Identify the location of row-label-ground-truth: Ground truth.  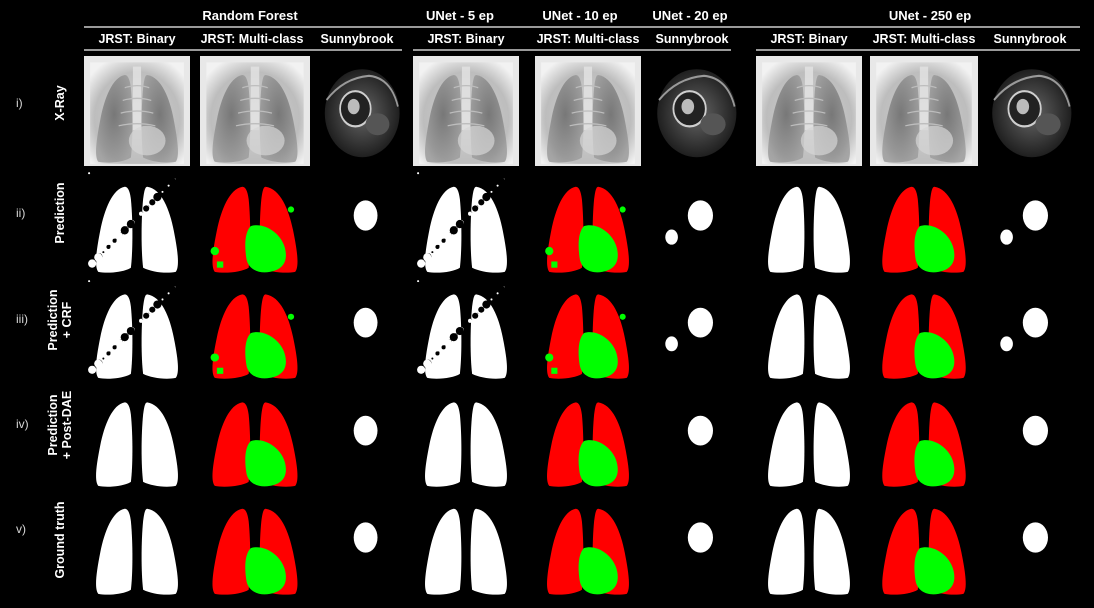
(60, 539).